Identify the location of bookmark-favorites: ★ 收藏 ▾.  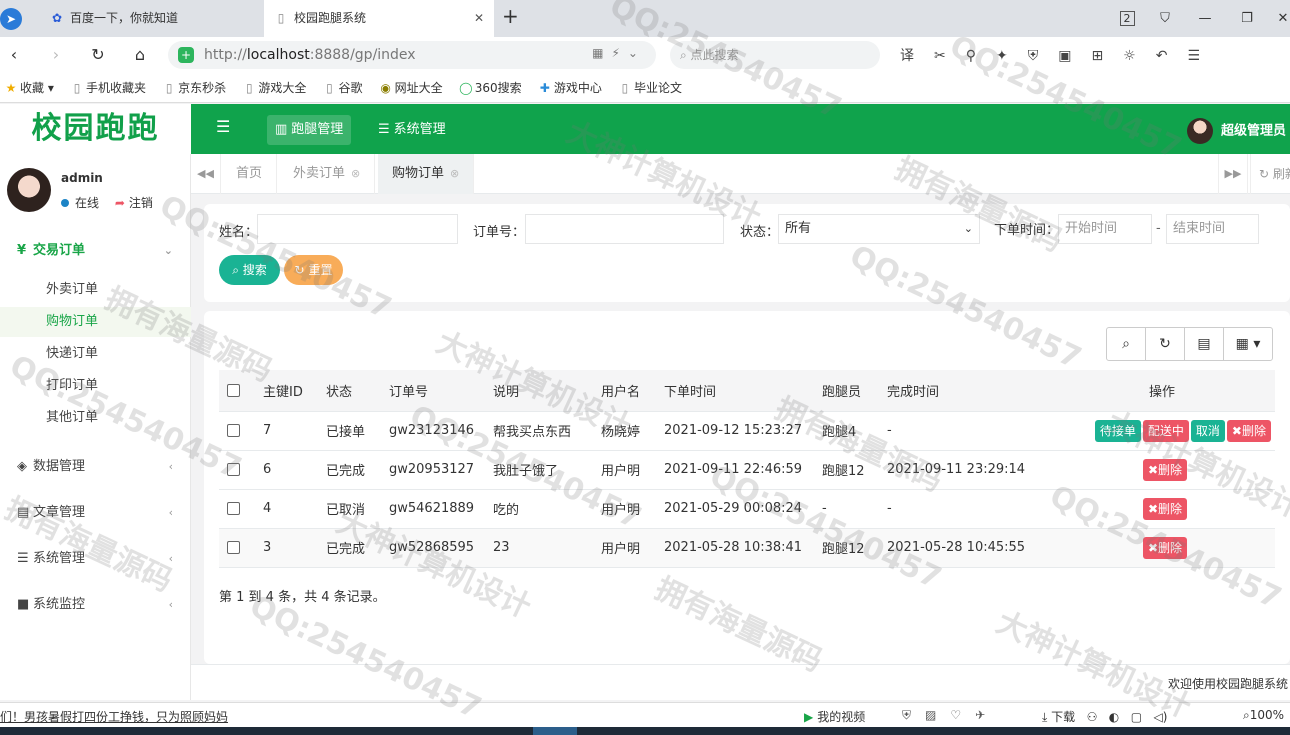
(29, 87).